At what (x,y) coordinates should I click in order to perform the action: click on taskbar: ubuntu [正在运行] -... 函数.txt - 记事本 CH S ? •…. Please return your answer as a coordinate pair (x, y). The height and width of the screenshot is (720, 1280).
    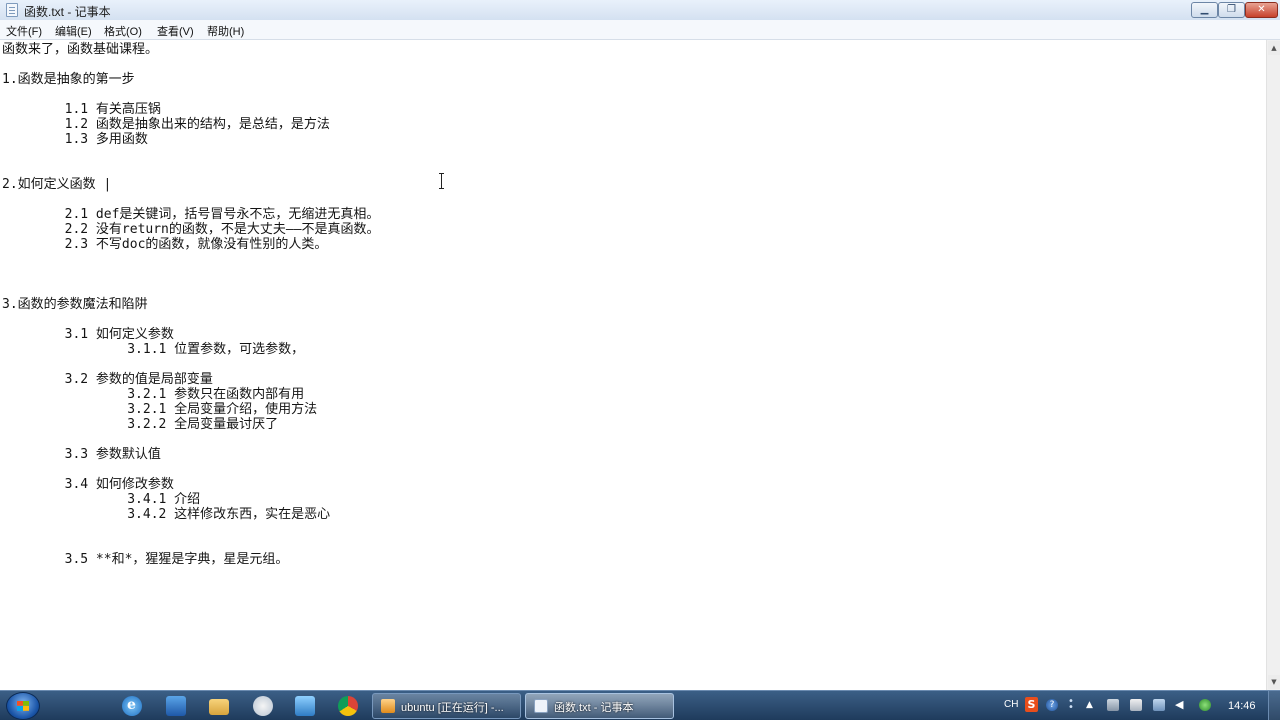
    Looking at the image, I should click on (640, 705).